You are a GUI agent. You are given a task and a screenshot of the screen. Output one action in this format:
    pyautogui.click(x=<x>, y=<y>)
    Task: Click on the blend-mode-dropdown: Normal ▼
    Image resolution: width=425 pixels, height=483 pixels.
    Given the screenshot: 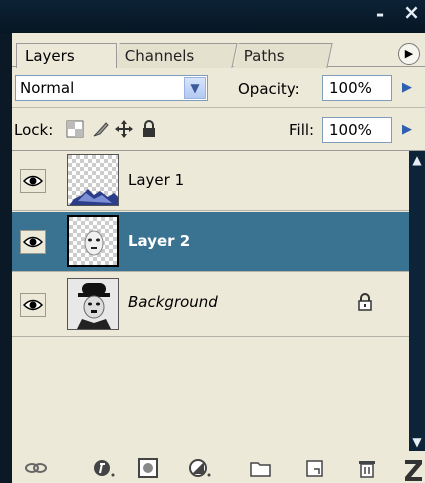 What is the action you would take?
    pyautogui.click(x=111, y=88)
    